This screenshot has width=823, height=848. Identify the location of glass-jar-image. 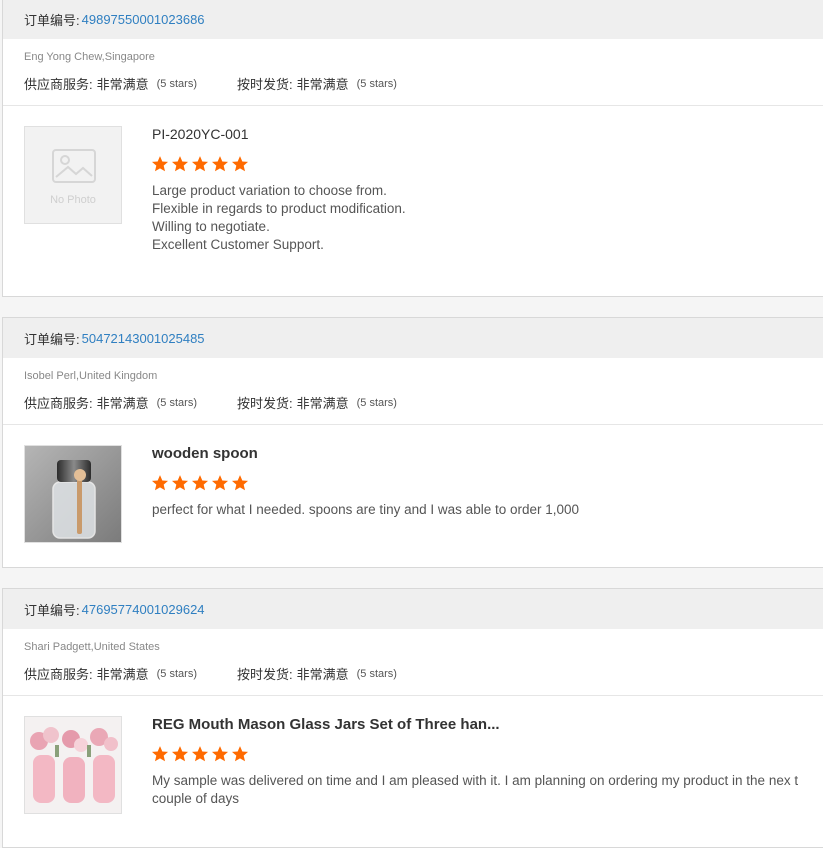
(73, 494).